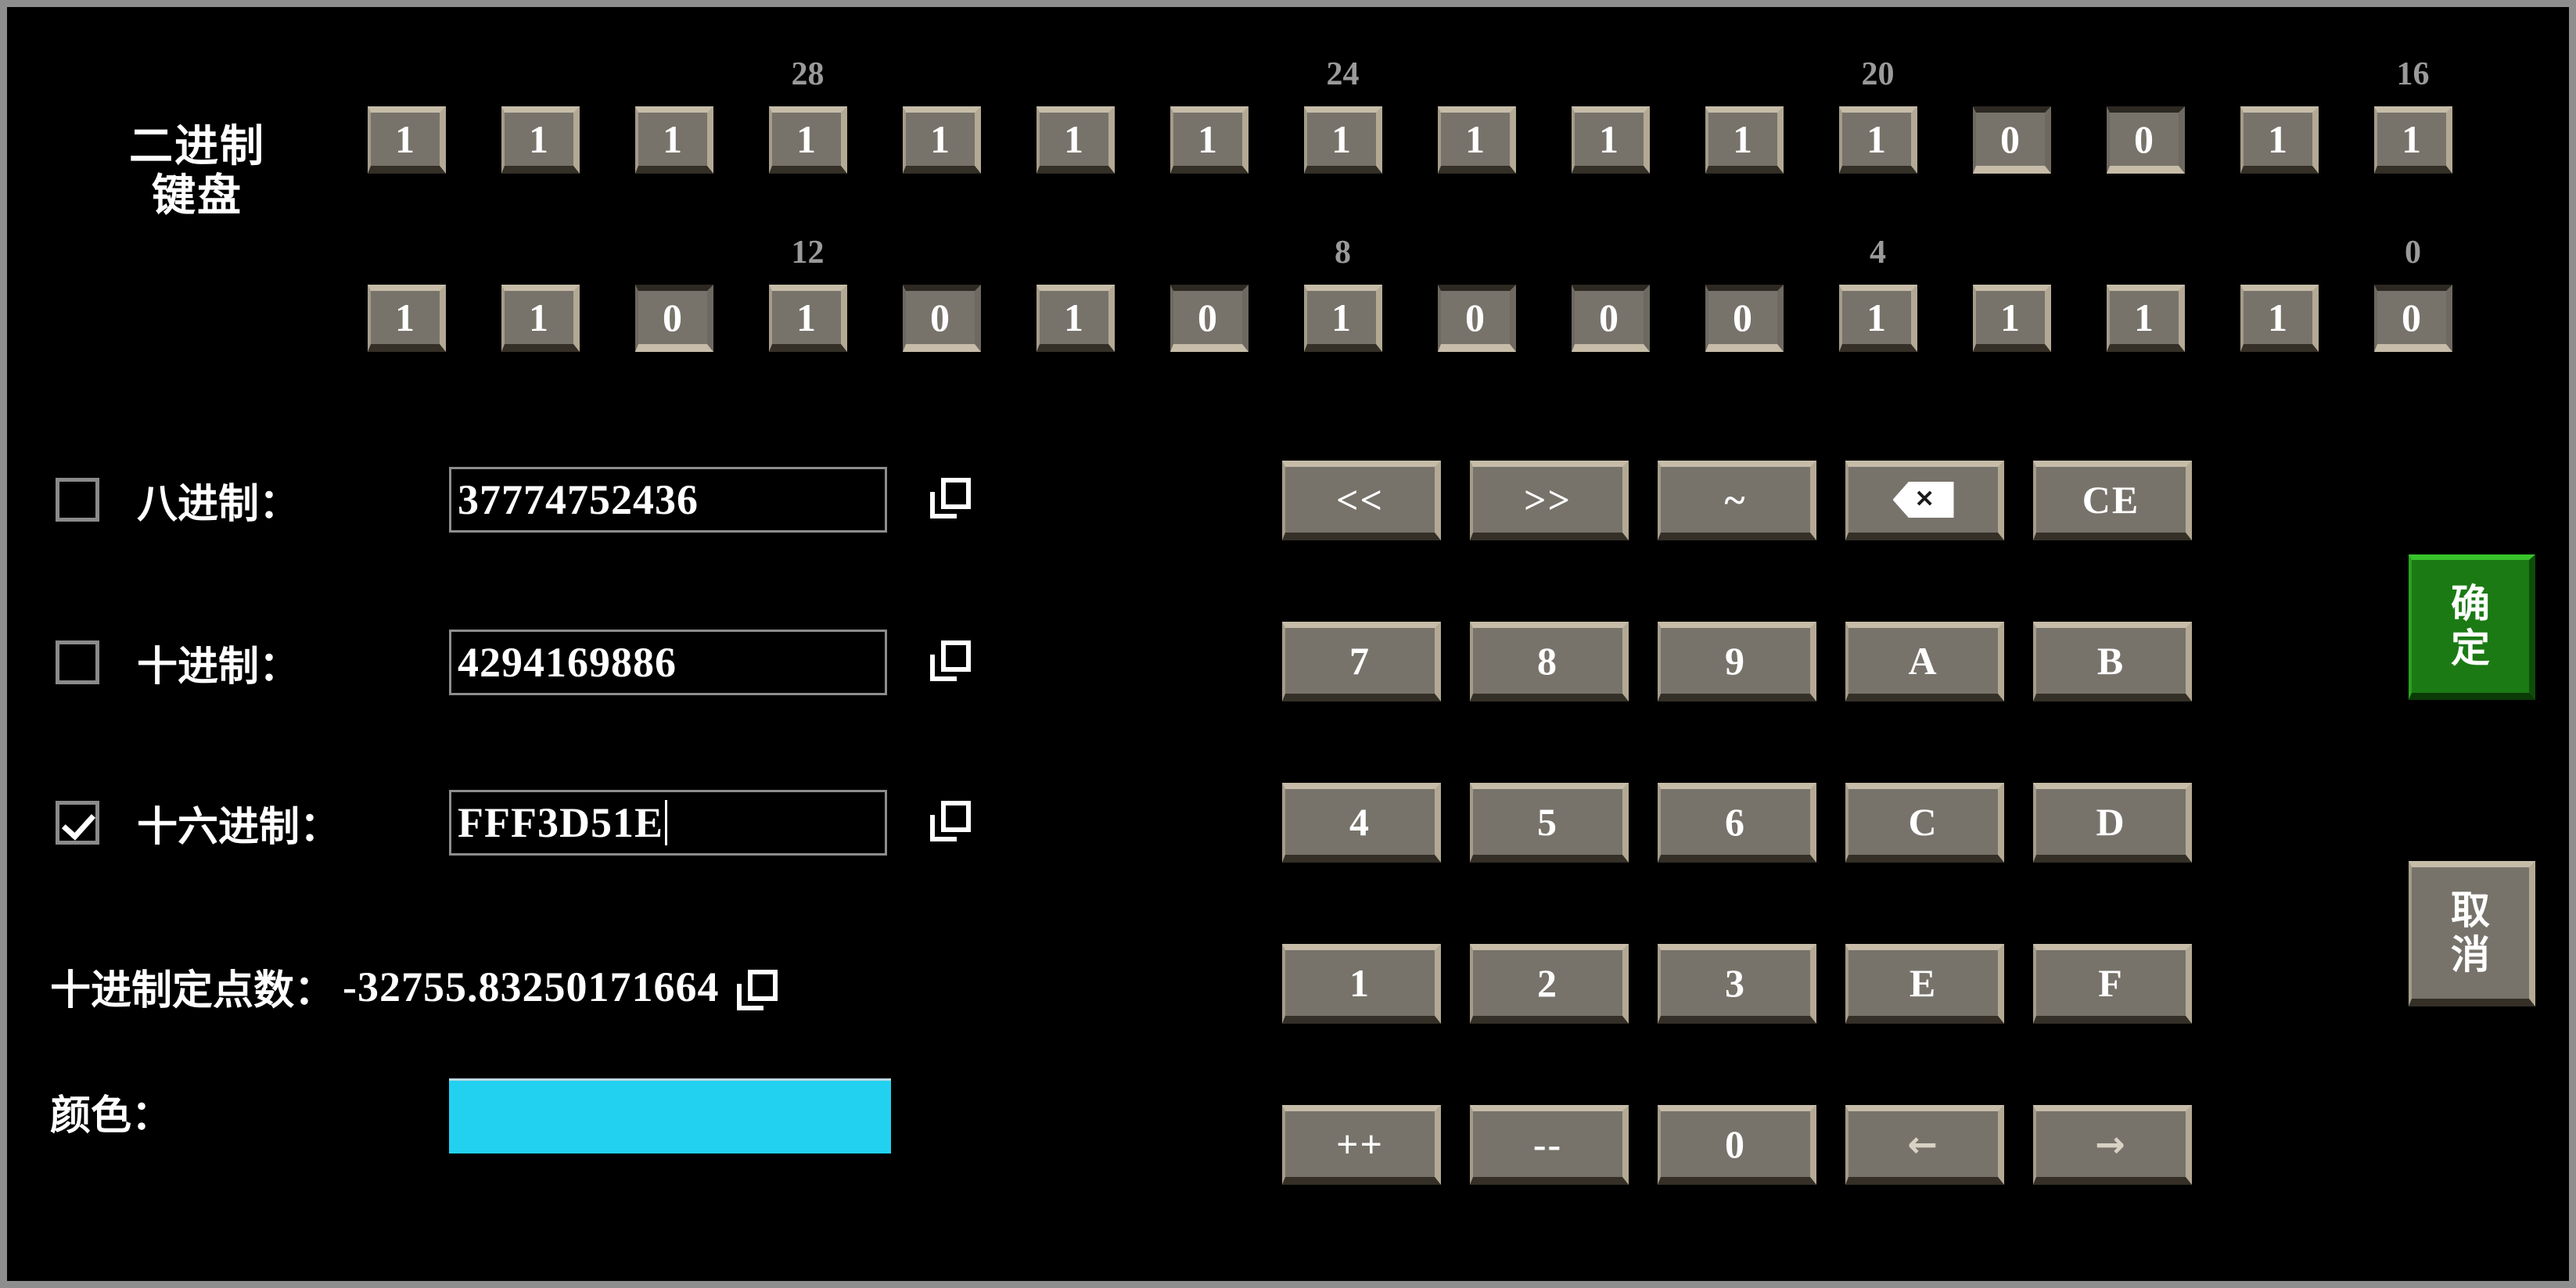 This screenshot has width=2576, height=1288. Describe the element at coordinates (670, 1115) in the screenshot. I see `color-swatch` at that location.